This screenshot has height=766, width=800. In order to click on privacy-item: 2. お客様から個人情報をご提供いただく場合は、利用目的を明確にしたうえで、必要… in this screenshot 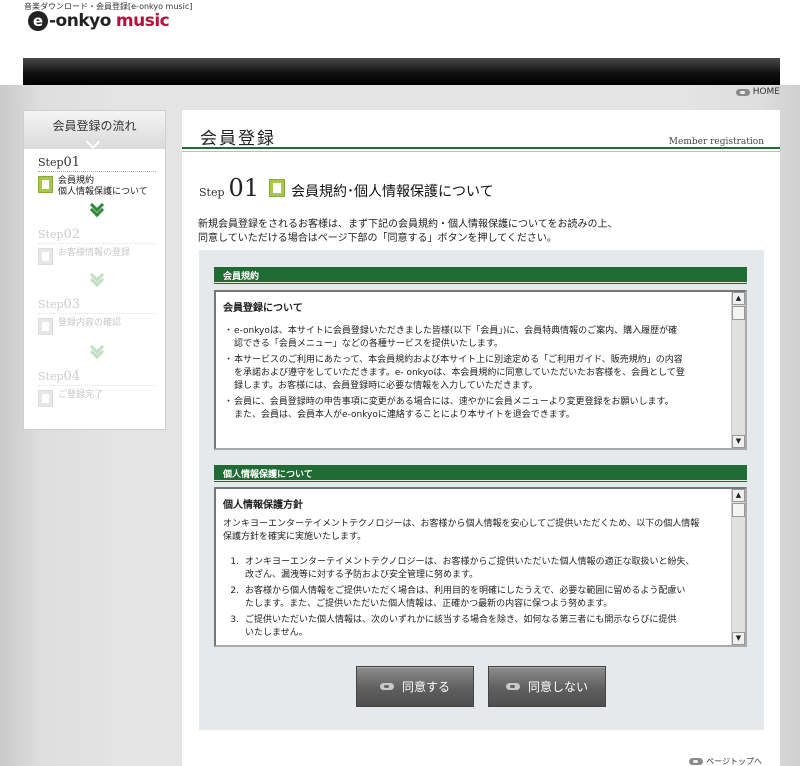, I will do `click(473, 598)`.